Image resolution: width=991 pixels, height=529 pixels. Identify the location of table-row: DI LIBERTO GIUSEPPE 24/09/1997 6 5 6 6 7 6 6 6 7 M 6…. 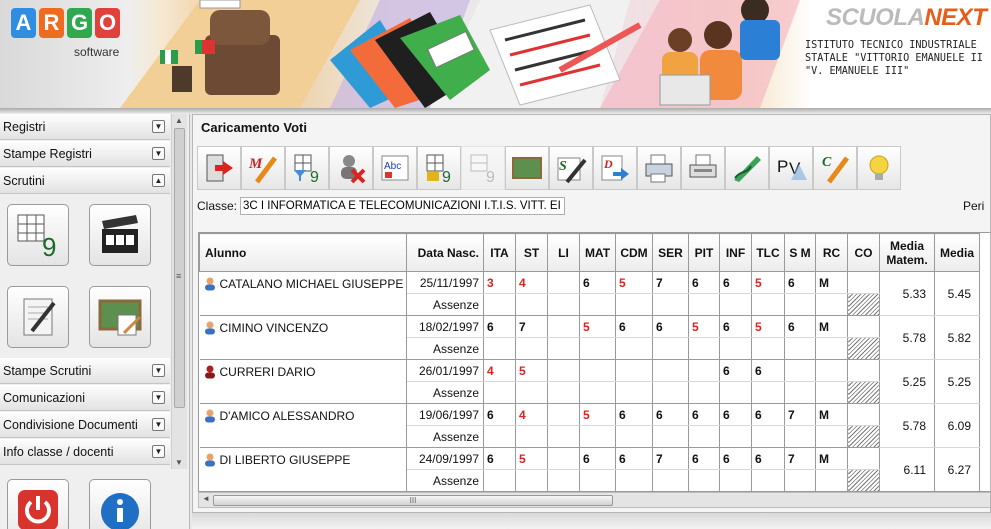
(589, 469).